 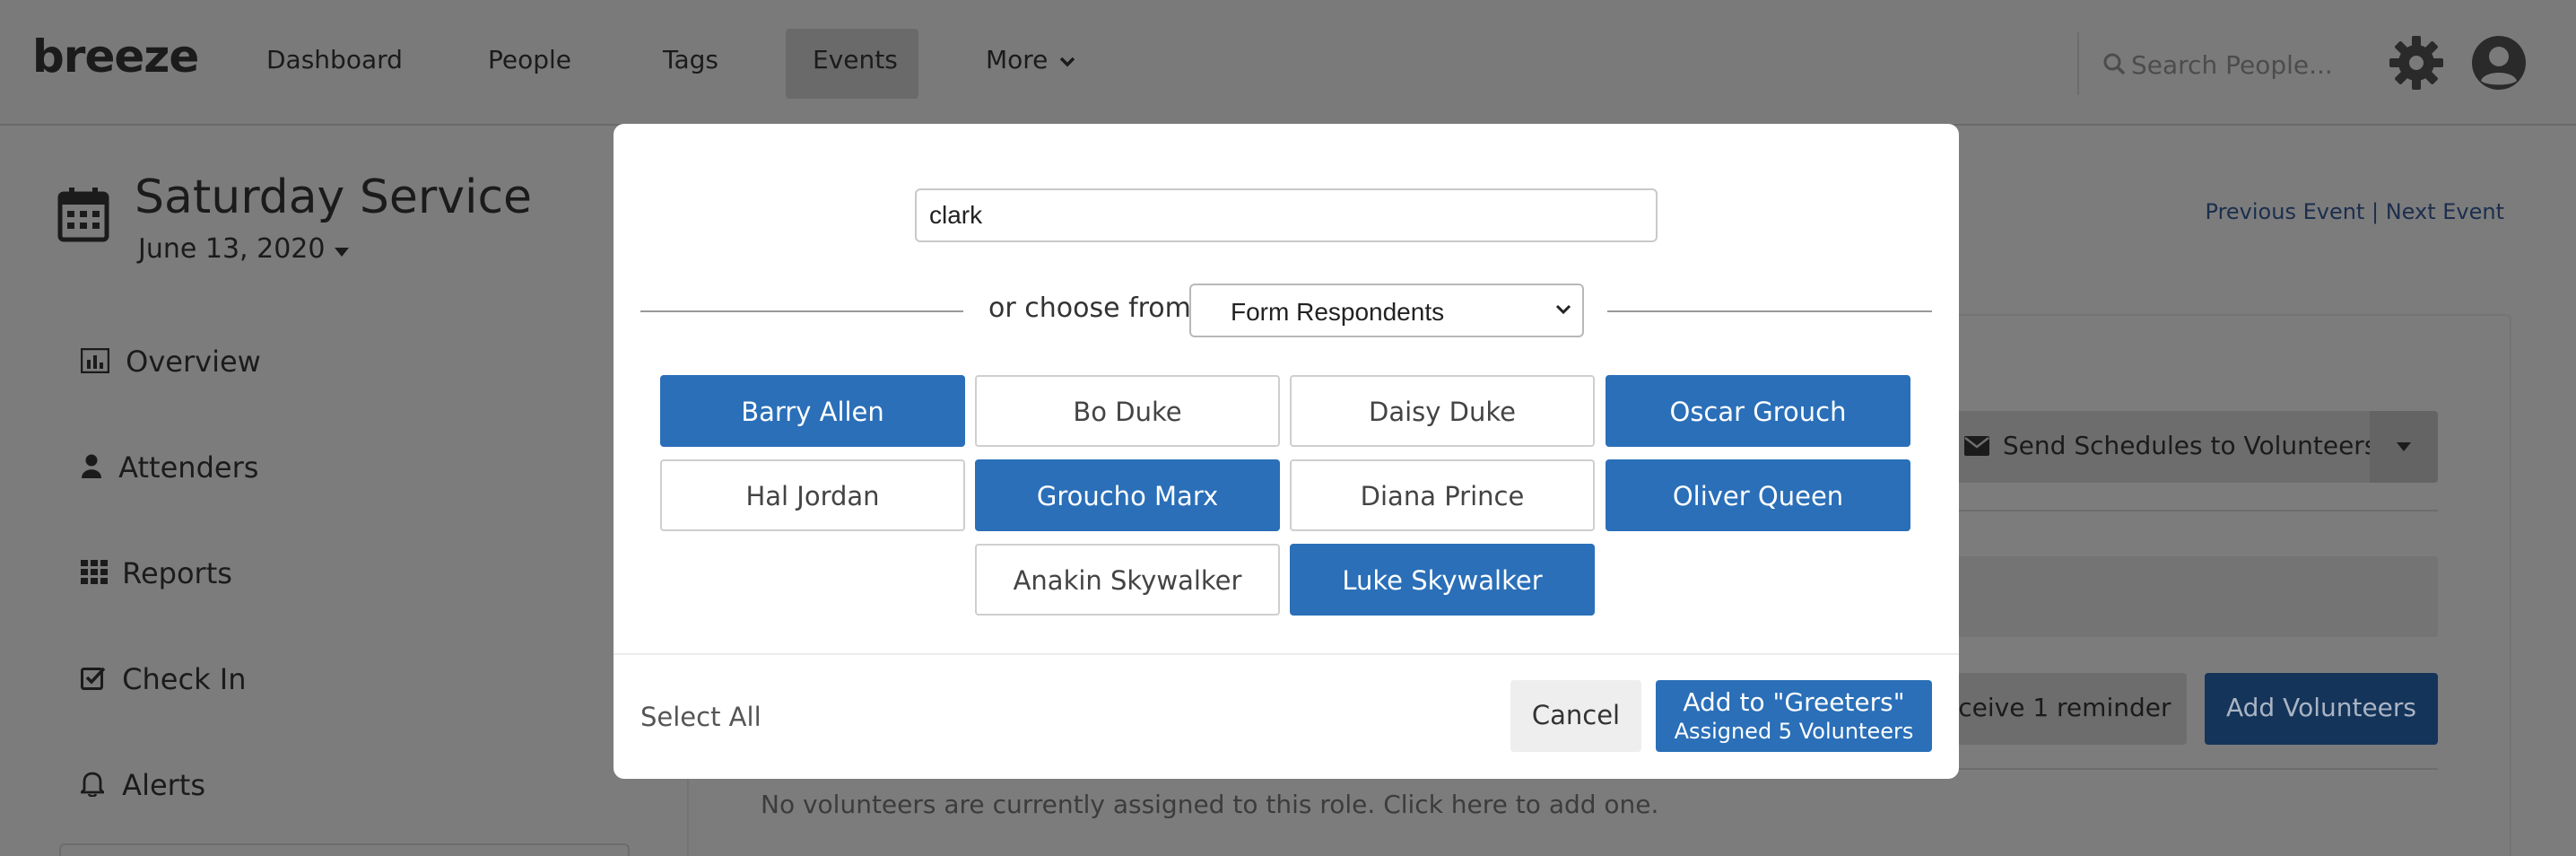 I want to click on reminder-label: eceive 1 reminder, so click(x=2057, y=707).